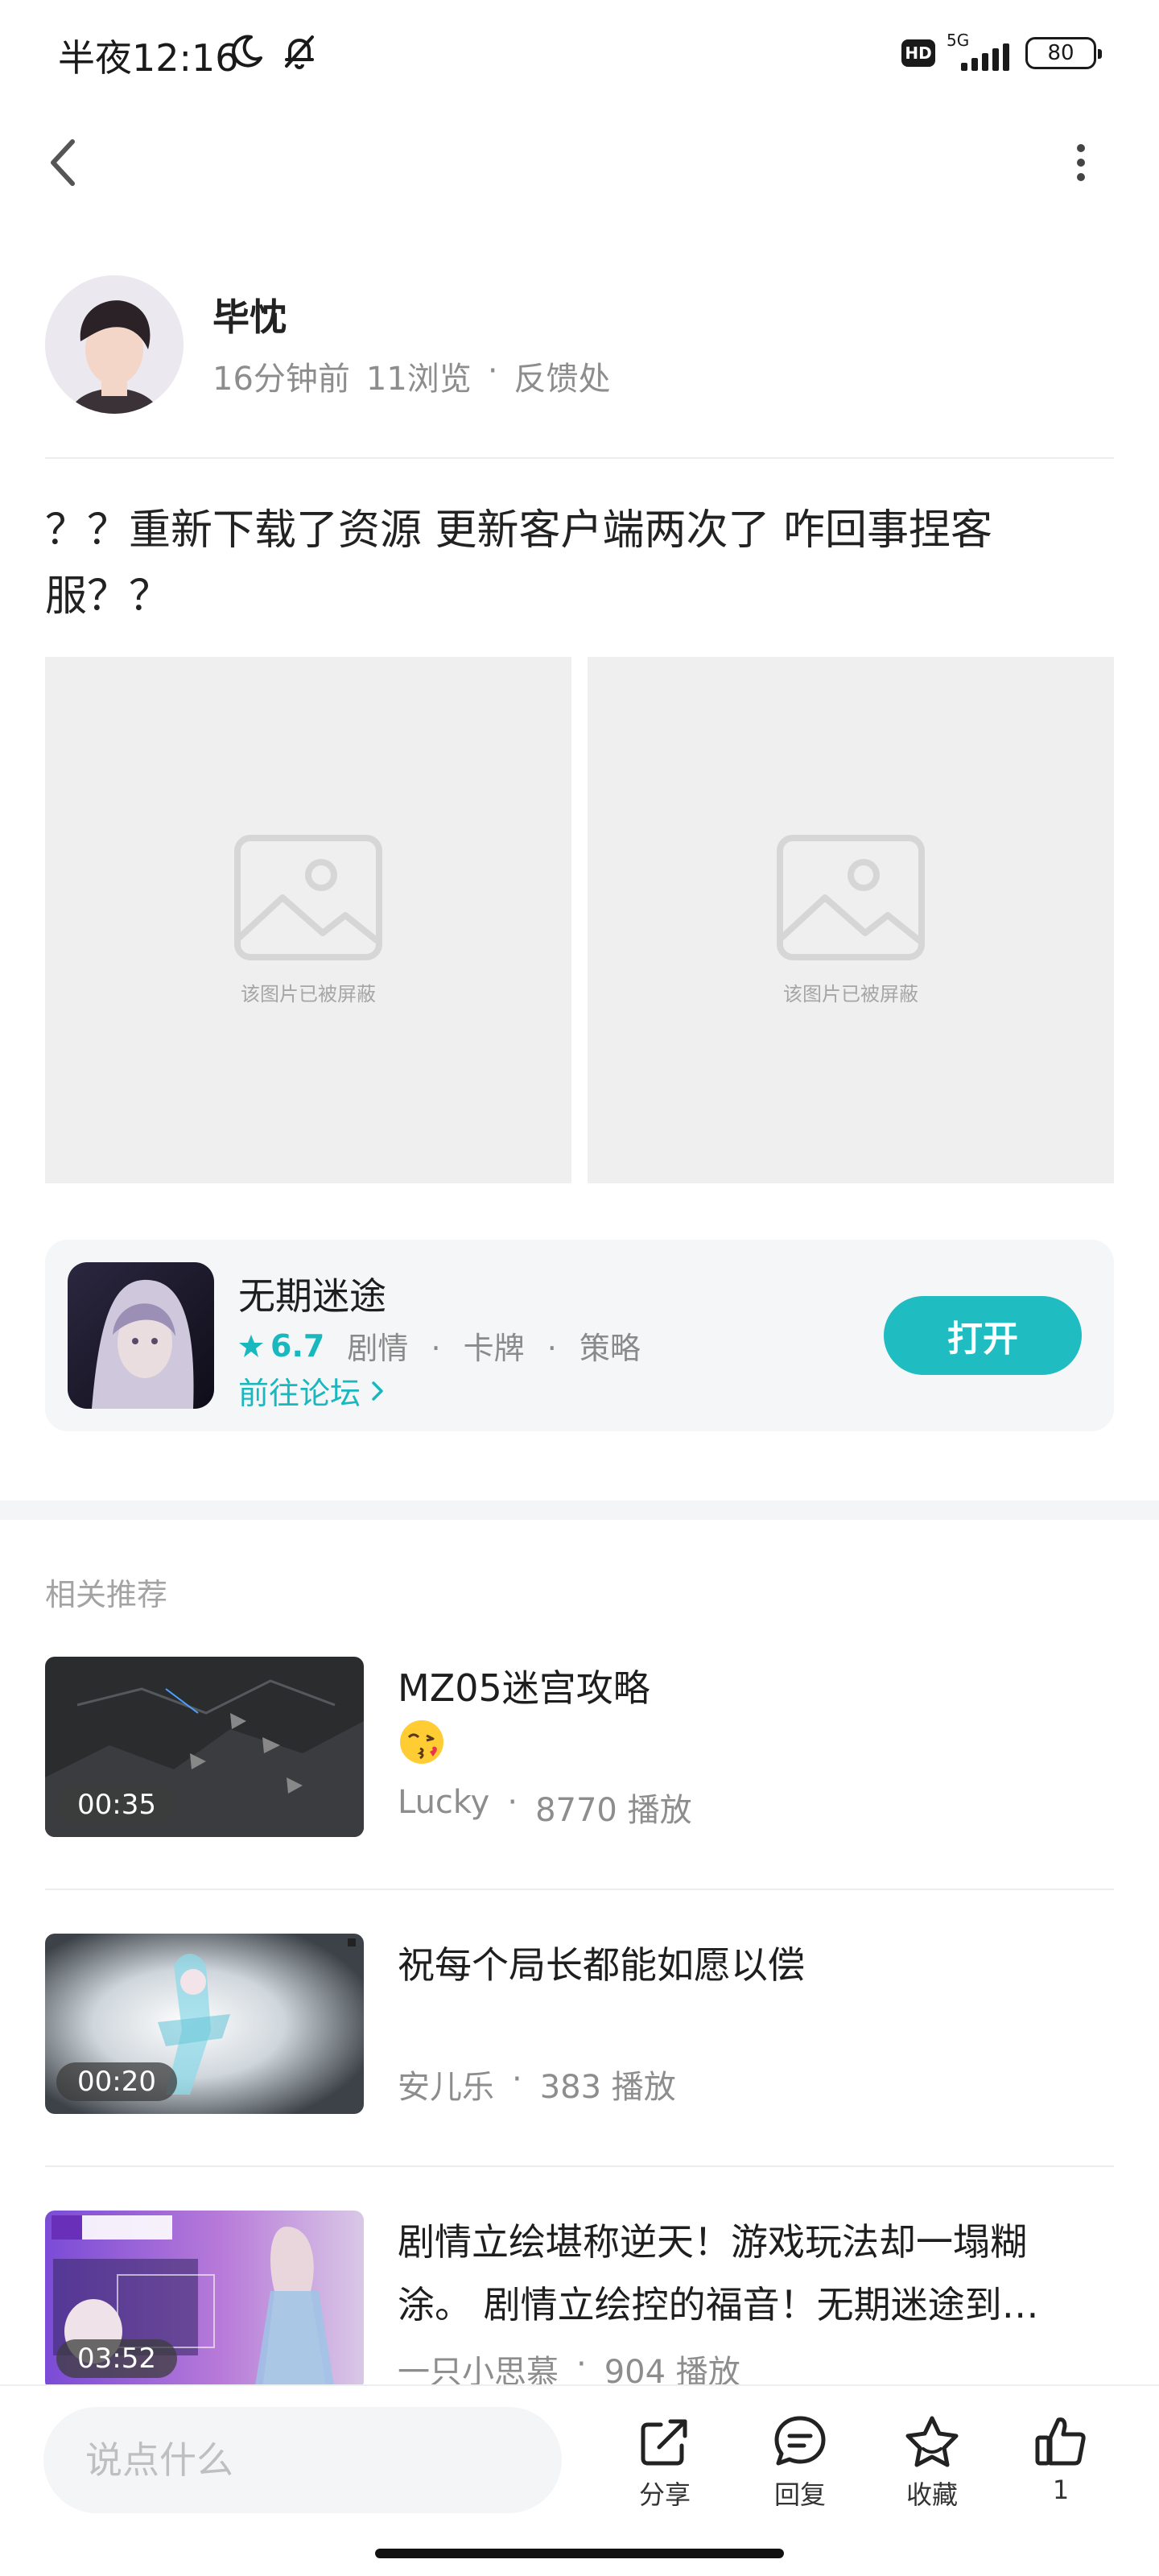  I want to click on play-count: 8770 播放, so click(613, 1810).